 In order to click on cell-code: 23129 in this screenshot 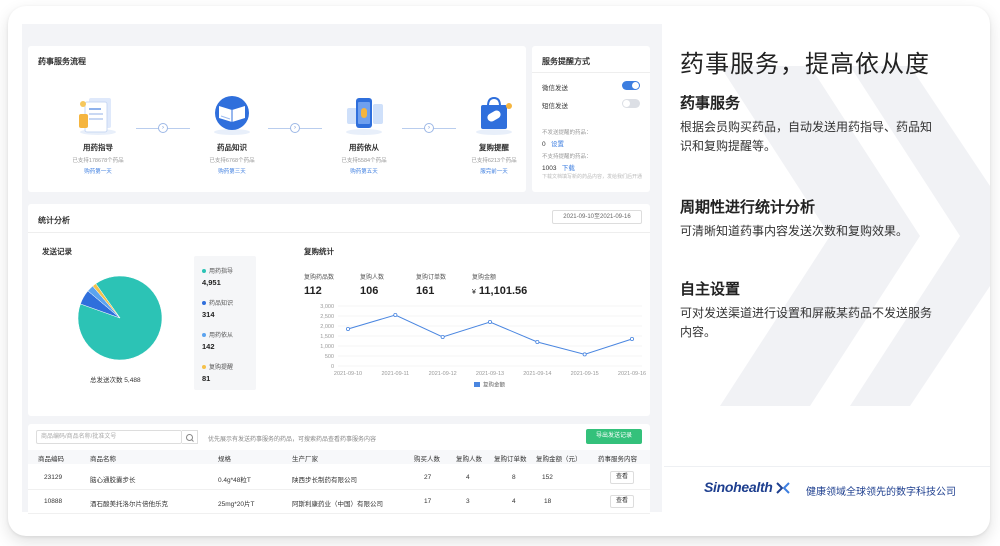, I will do `click(53, 477)`.